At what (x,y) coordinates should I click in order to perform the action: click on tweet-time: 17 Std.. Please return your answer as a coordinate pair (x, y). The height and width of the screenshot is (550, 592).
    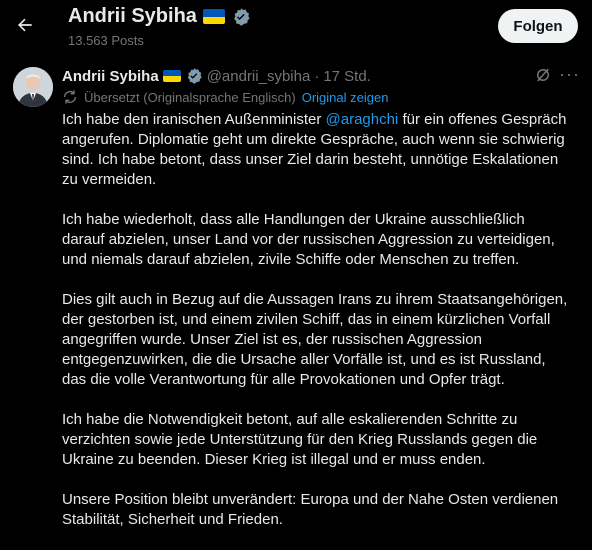
    Looking at the image, I should click on (347, 76).